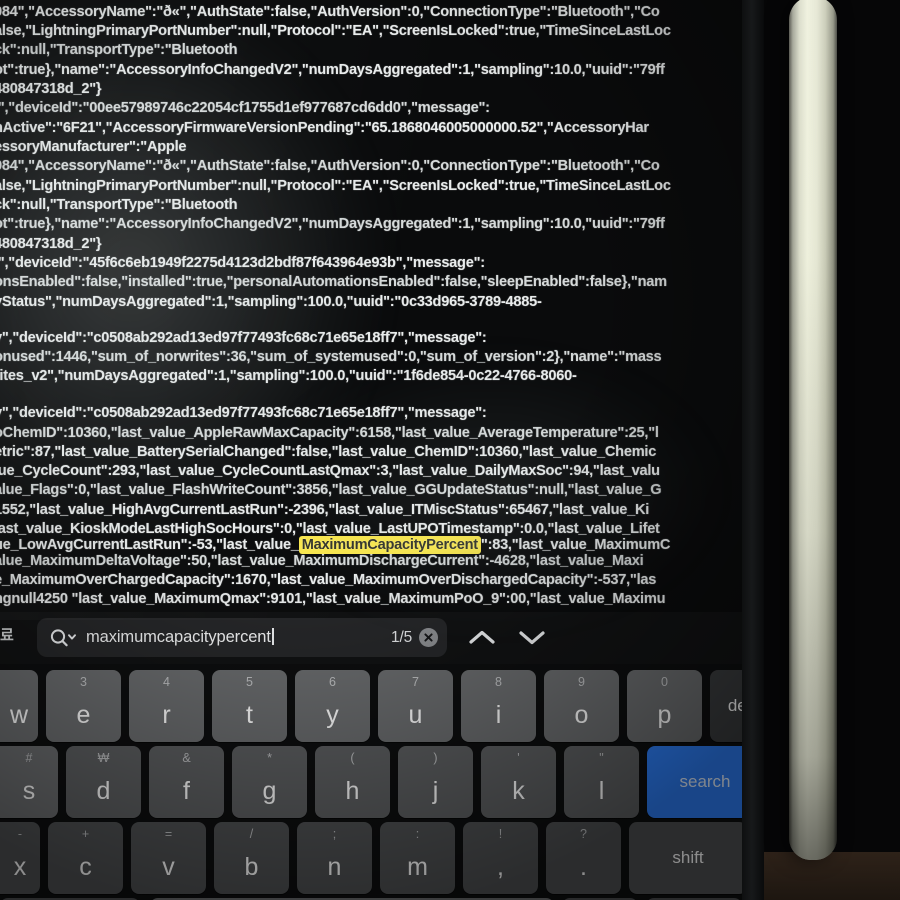  What do you see at coordinates (417, 834) in the screenshot?
I see `key-alt-label: :` at bounding box center [417, 834].